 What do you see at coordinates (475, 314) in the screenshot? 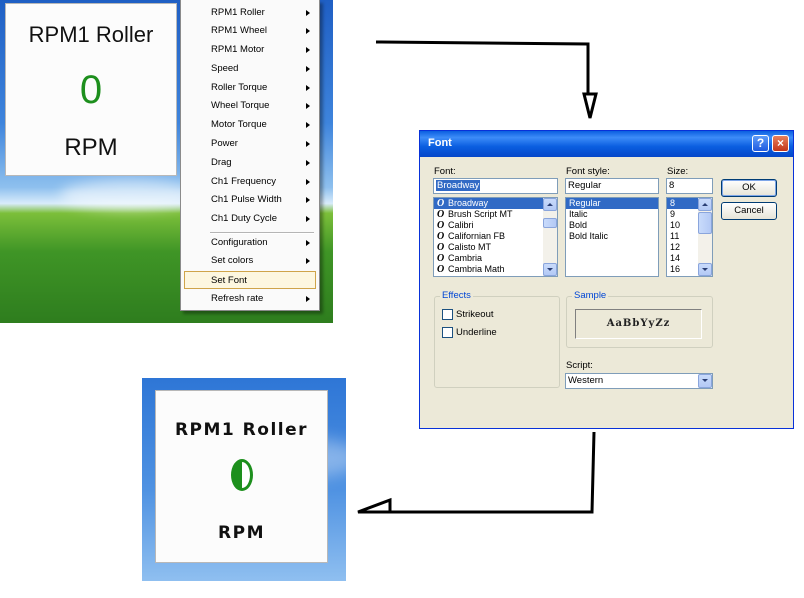
I see `strikeout-label: Strikeout` at bounding box center [475, 314].